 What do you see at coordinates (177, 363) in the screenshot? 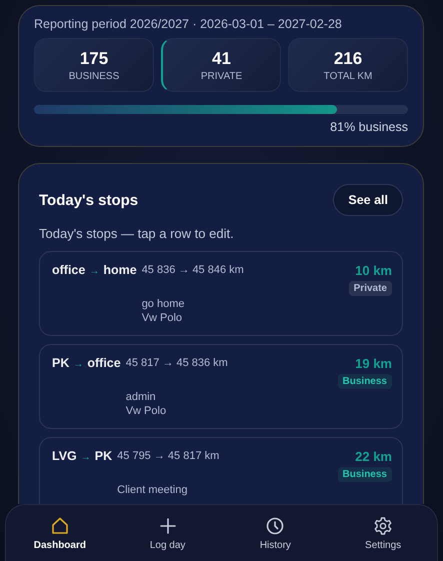
I see `odometer-range: 45 817 → 45 836 km` at bounding box center [177, 363].